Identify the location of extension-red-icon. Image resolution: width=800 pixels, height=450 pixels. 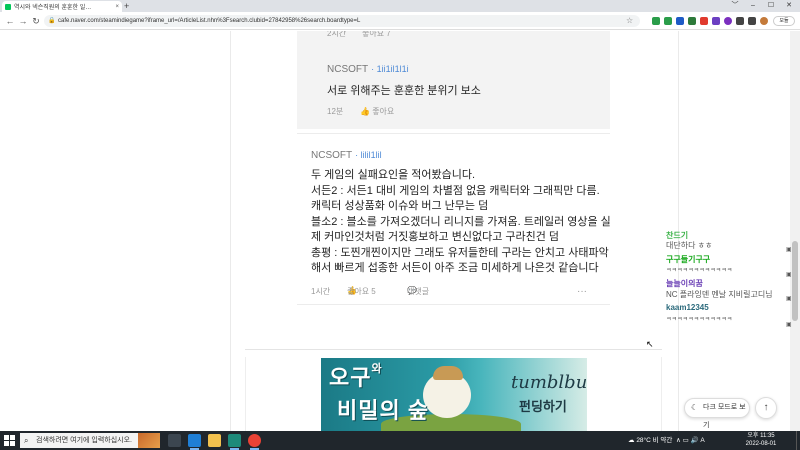
(704, 21).